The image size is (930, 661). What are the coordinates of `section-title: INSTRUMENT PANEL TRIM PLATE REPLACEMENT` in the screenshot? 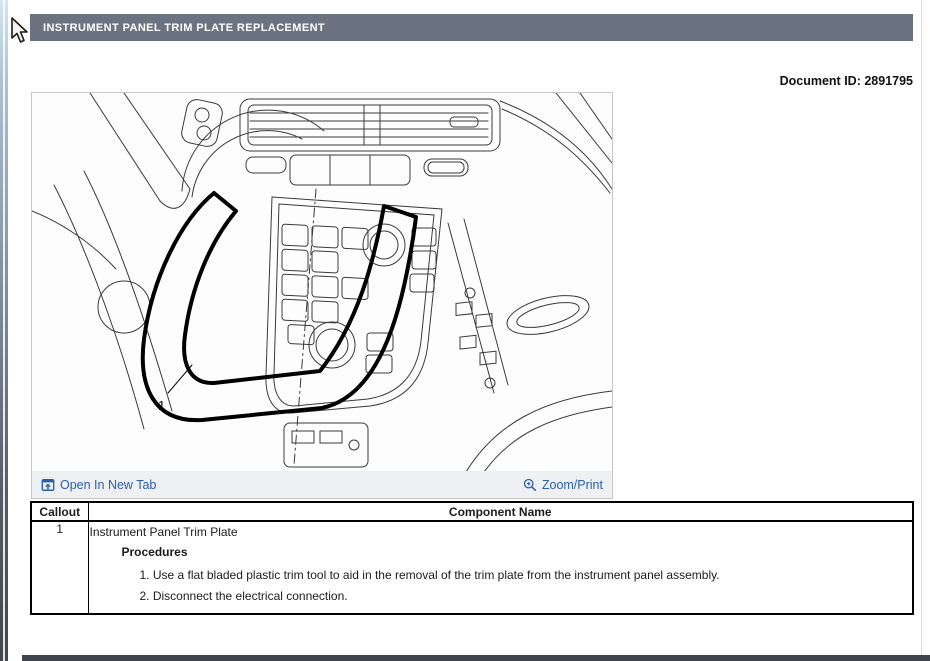 It's located at (184, 27).